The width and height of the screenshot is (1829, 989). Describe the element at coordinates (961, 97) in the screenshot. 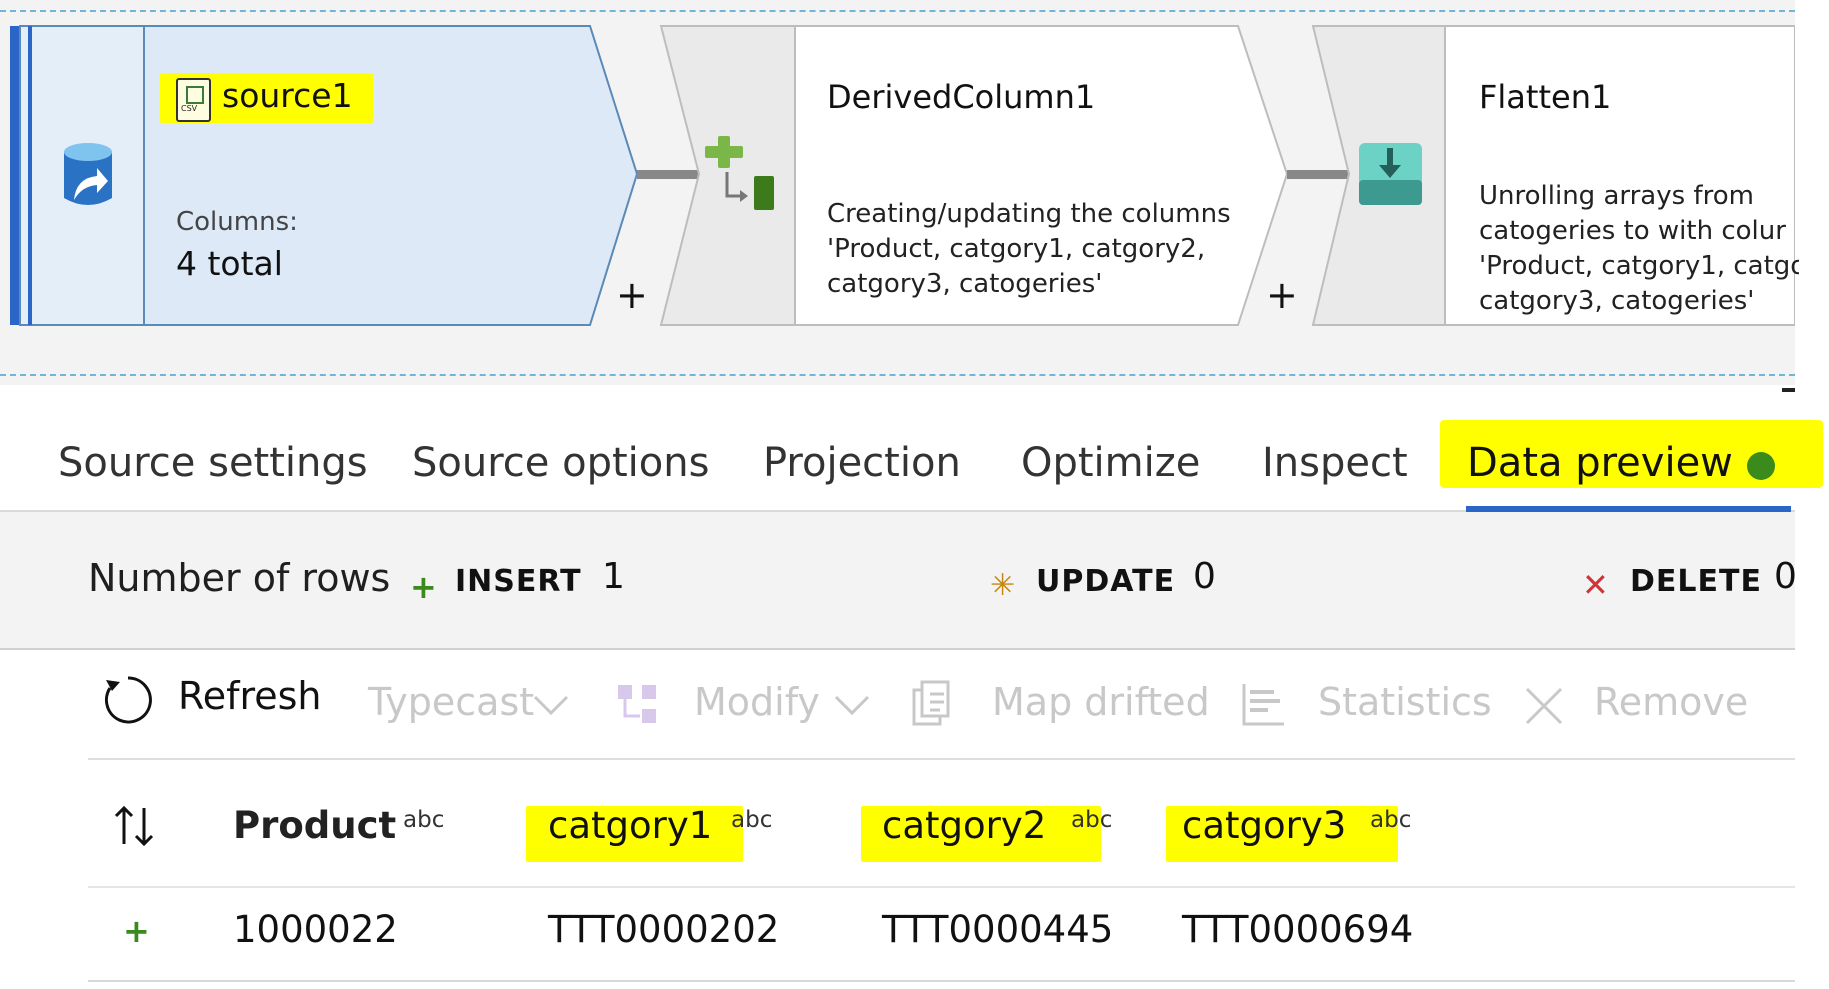

I see `derived-column-title: DerivedColumn1` at that location.